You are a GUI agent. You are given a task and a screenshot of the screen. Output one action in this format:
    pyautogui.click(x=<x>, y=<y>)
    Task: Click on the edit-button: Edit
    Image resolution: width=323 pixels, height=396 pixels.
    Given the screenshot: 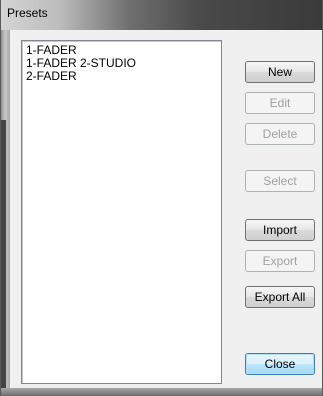 What is the action you would take?
    pyautogui.click(x=280, y=103)
    